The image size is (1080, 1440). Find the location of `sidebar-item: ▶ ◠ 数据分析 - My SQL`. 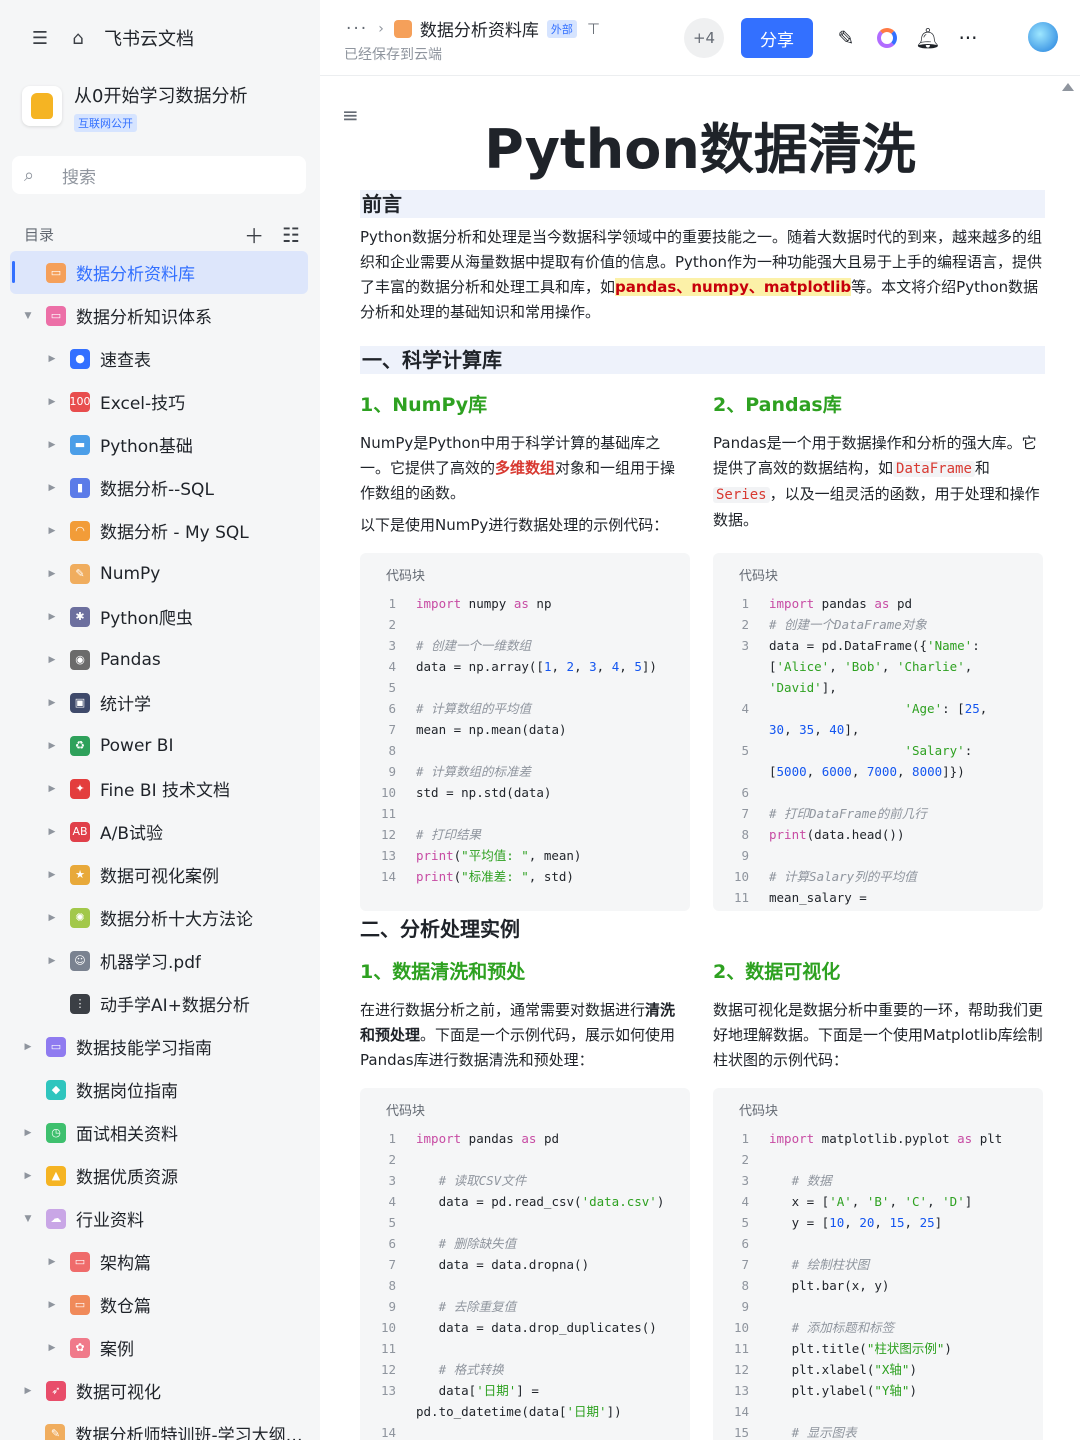

sidebar-item: ▶ ◠ 数据分析 - My SQL is located at coordinates (159, 530).